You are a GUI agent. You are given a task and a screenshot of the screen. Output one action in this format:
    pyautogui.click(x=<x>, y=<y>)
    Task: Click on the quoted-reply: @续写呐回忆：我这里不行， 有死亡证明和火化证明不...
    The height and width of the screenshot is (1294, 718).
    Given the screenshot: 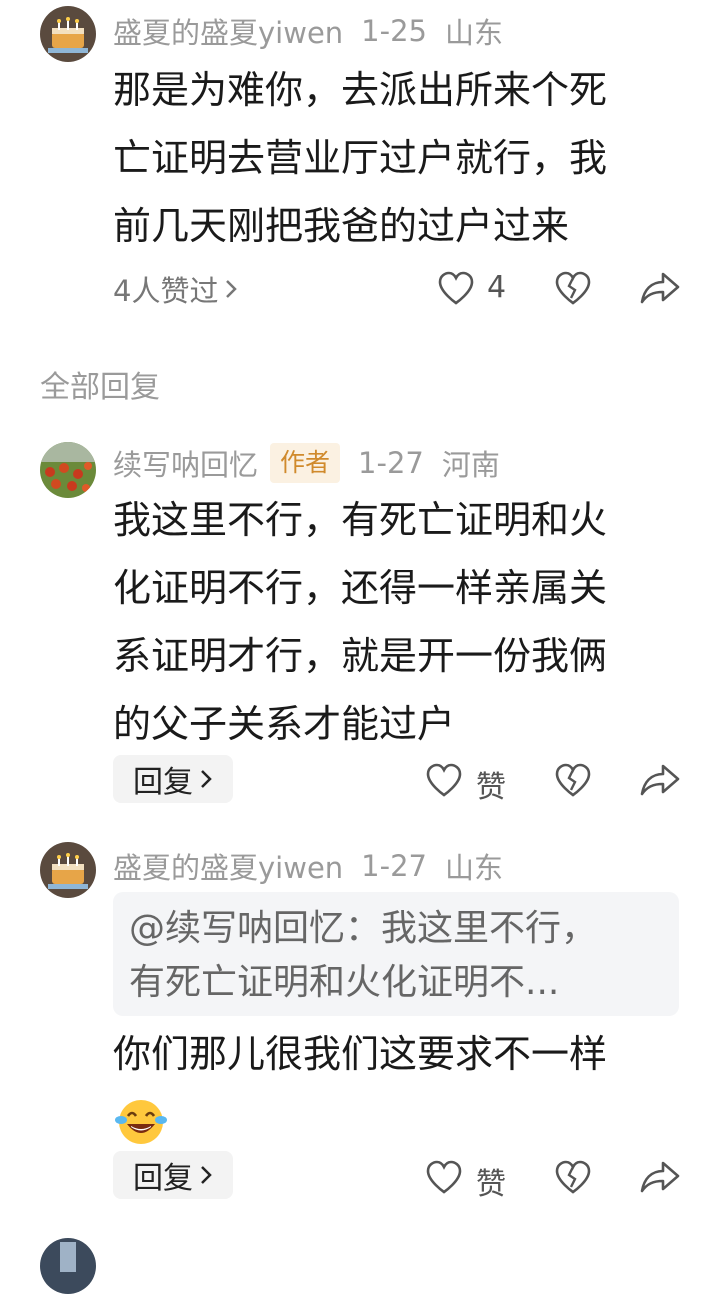 What is the action you would take?
    pyautogui.click(x=396, y=954)
    